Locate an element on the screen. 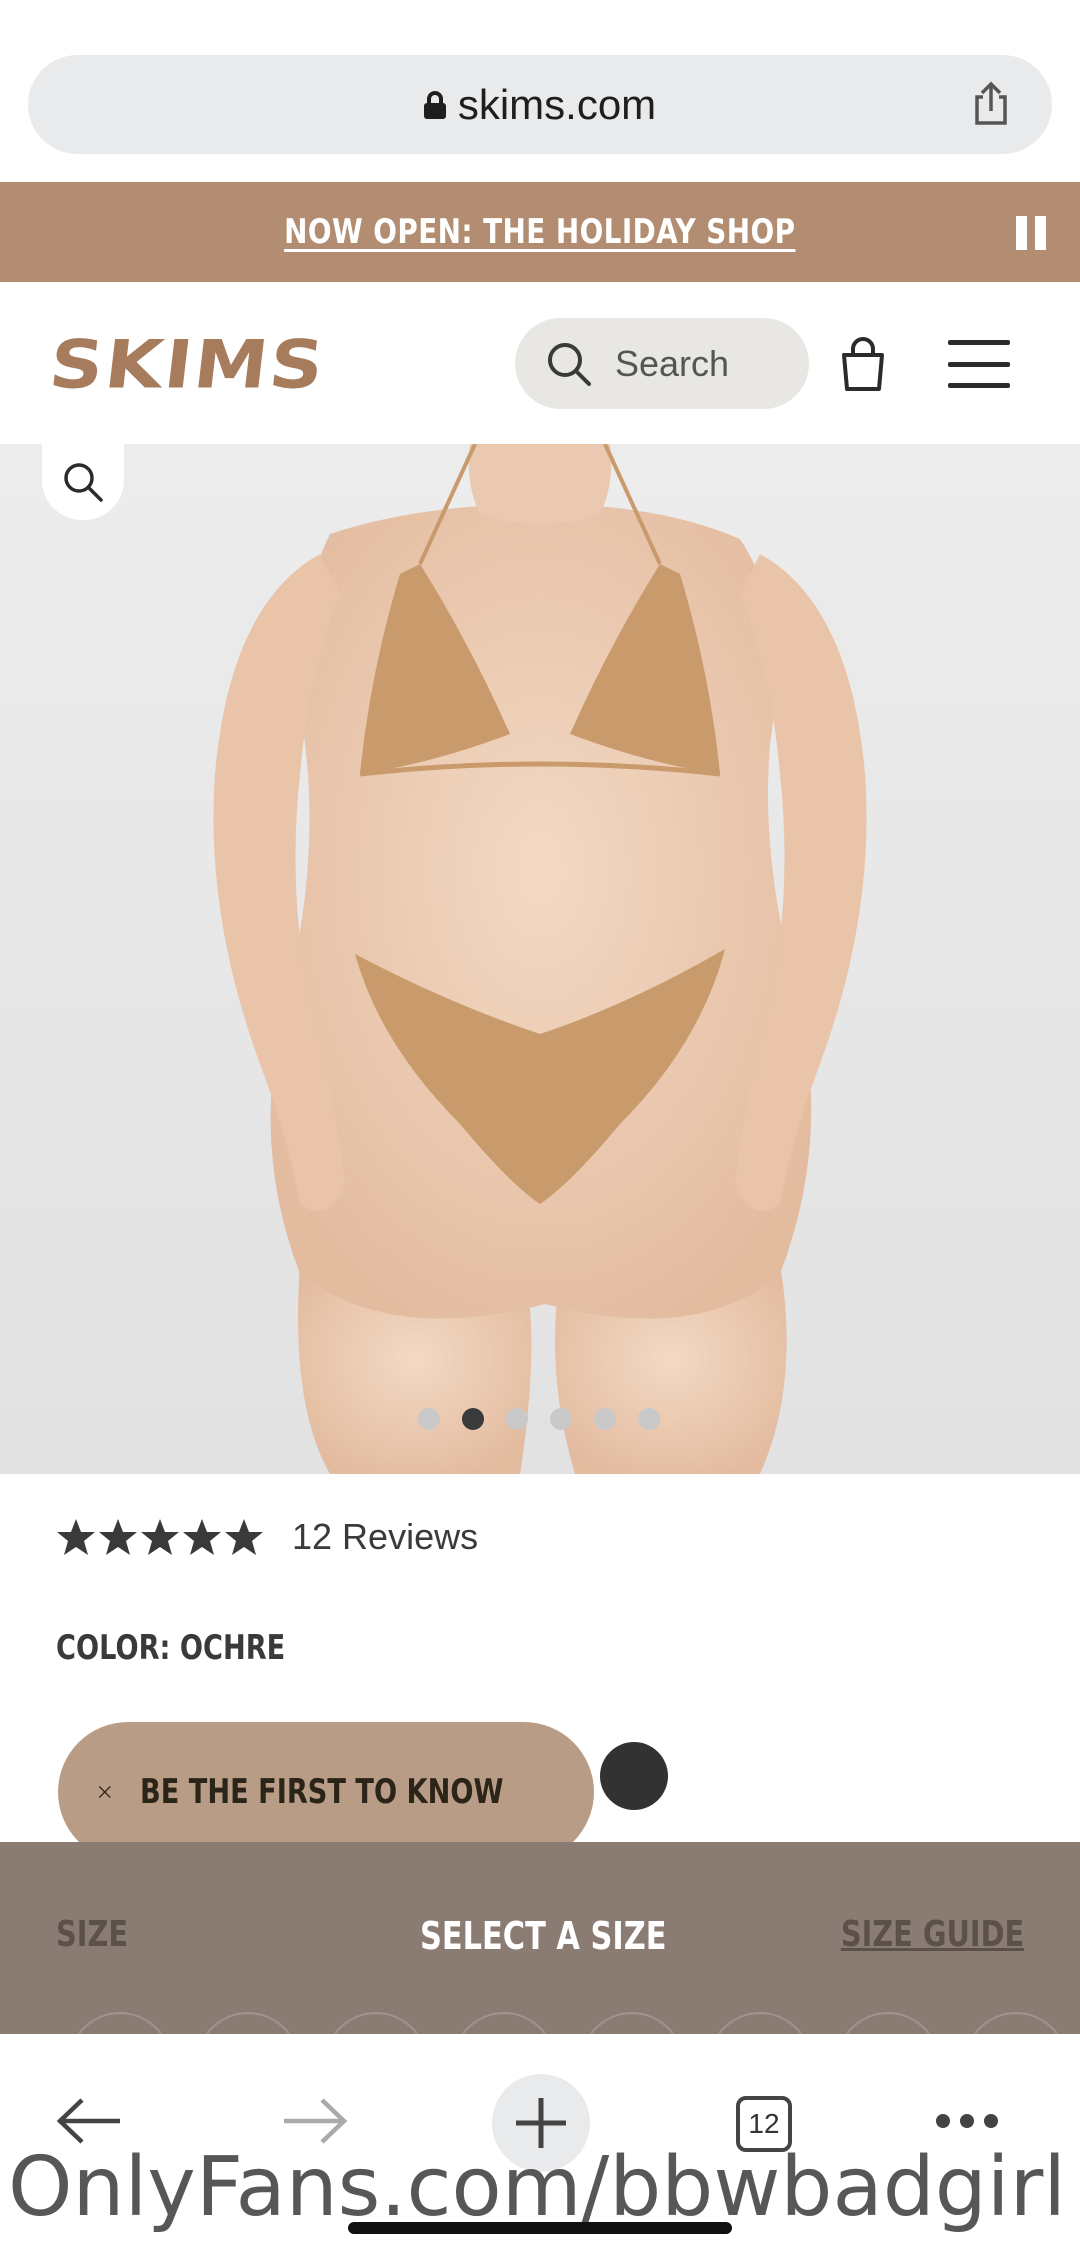  skims-logo: SKIMS is located at coordinates (187, 364).